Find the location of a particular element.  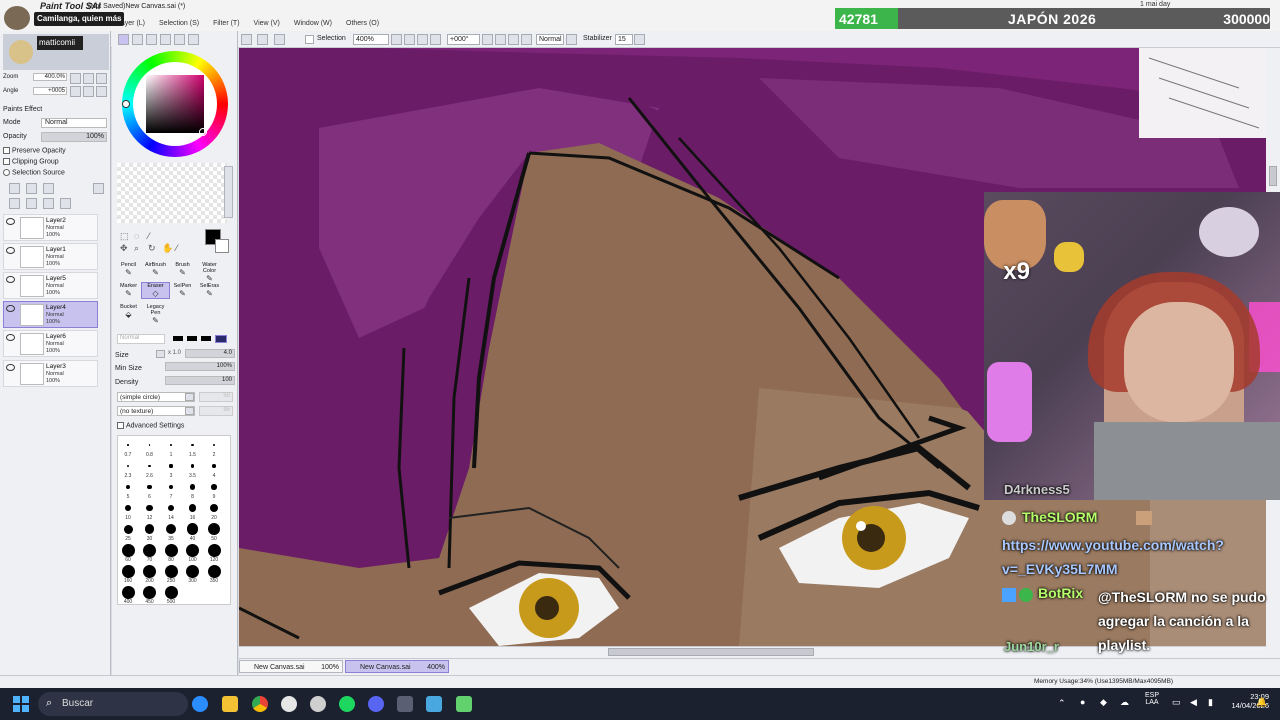

layer-clear-button is located at coordinates (48, 203).